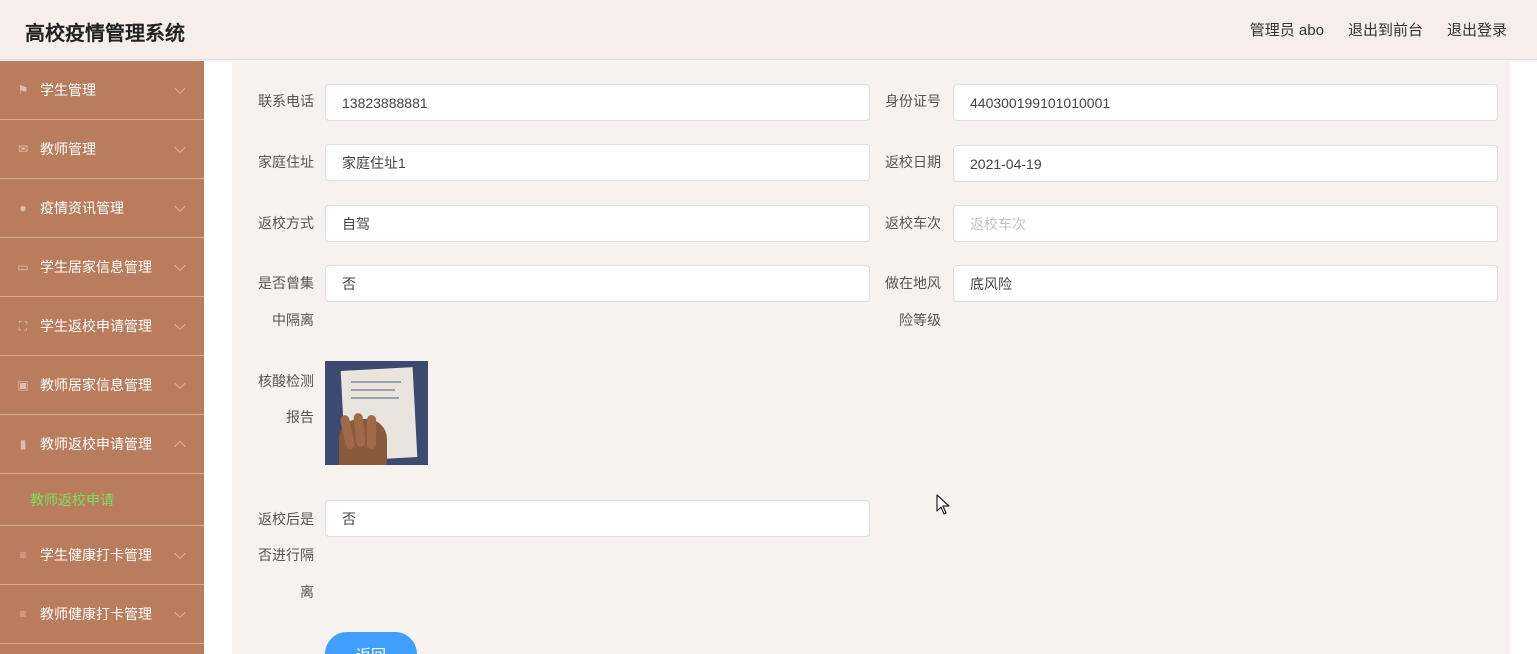 Image resolution: width=1537 pixels, height=654 pixels. What do you see at coordinates (96, 267) in the screenshot?
I see `sidebar-item-label: 学生居家信息管理` at bounding box center [96, 267].